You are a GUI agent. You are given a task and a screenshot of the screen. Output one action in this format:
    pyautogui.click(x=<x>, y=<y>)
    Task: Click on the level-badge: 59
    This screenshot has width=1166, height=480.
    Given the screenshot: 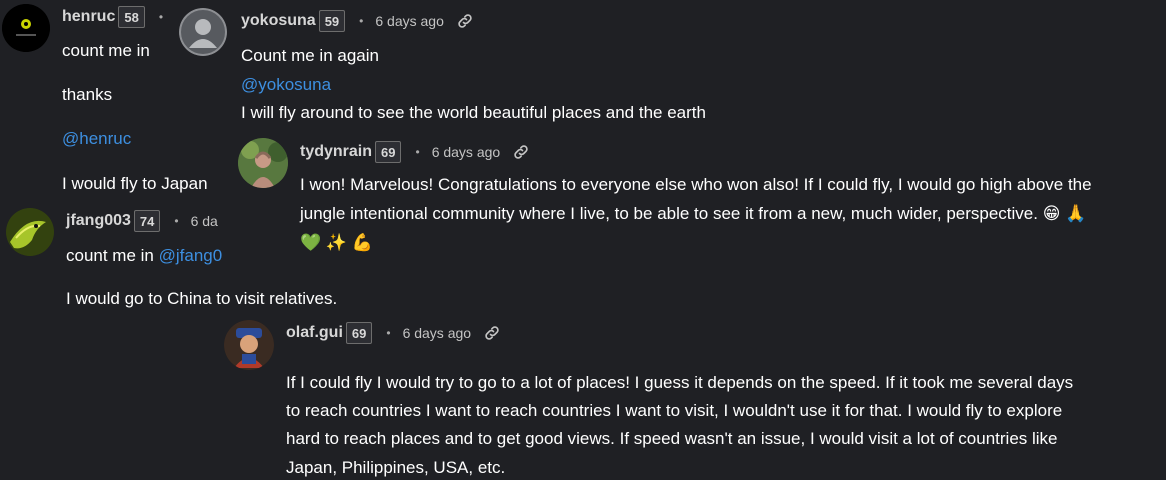 What is the action you would take?
    pyautogui.click(x=332, y=21)
    